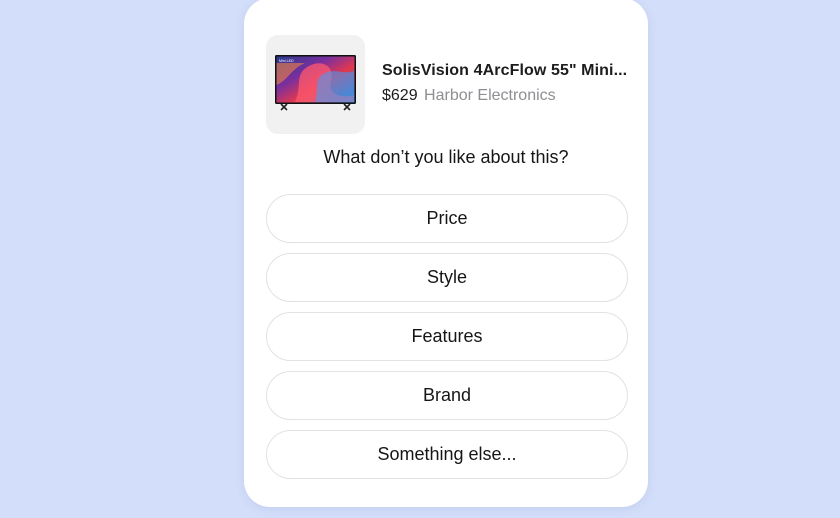 This screenshot has width=840, height=518. Describe the element at coordinates (447, 395) in the screenshot. I see `option-brand-button: Brand` at that location.